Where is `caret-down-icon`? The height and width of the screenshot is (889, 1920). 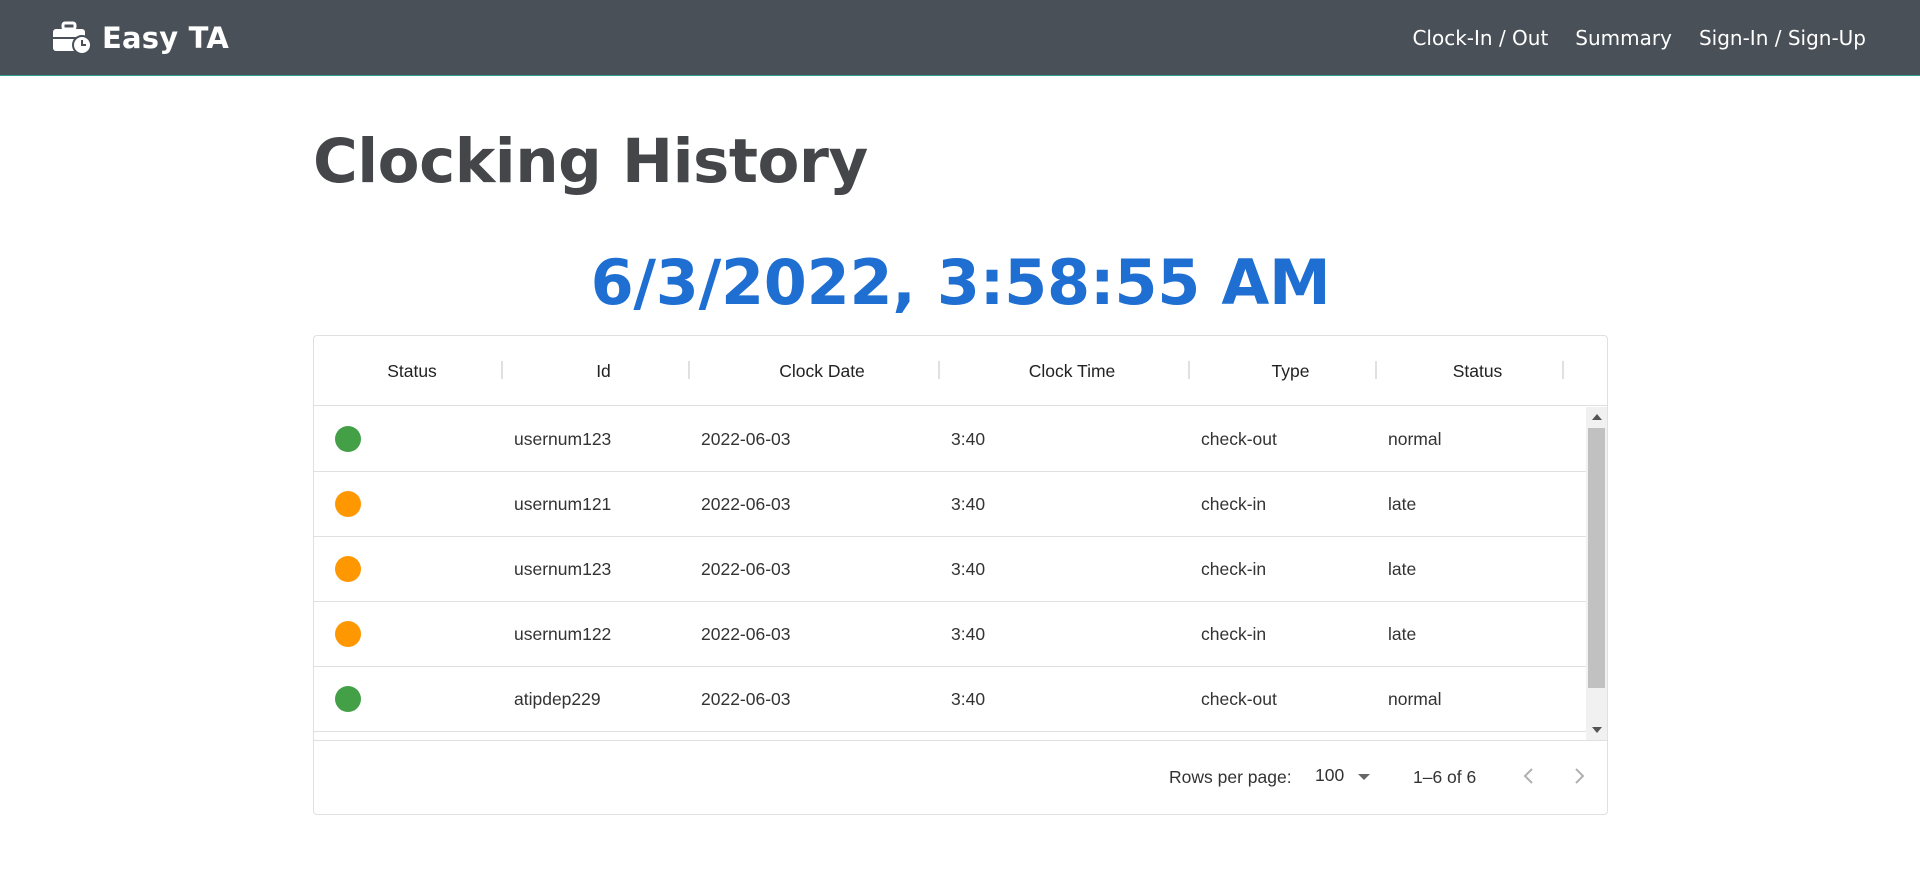 caret-down-icon is located at coordinates (1364, 776).